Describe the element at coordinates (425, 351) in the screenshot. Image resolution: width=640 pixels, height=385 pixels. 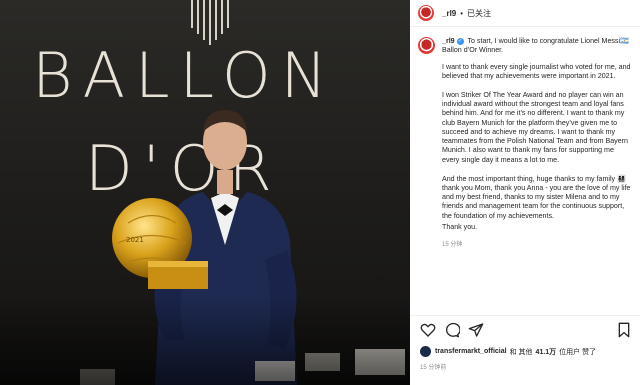
I see `liker-avatar` at that location.